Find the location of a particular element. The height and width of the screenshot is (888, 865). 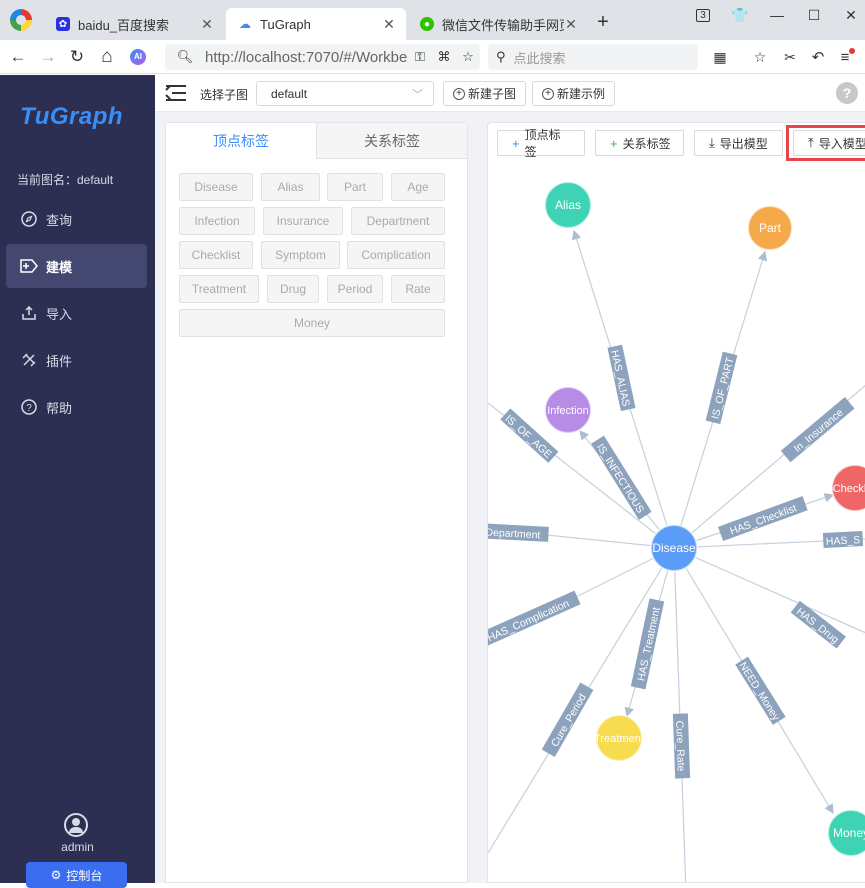

tab-label: baidu_百度搜索 is located at coordinates (124, 25).